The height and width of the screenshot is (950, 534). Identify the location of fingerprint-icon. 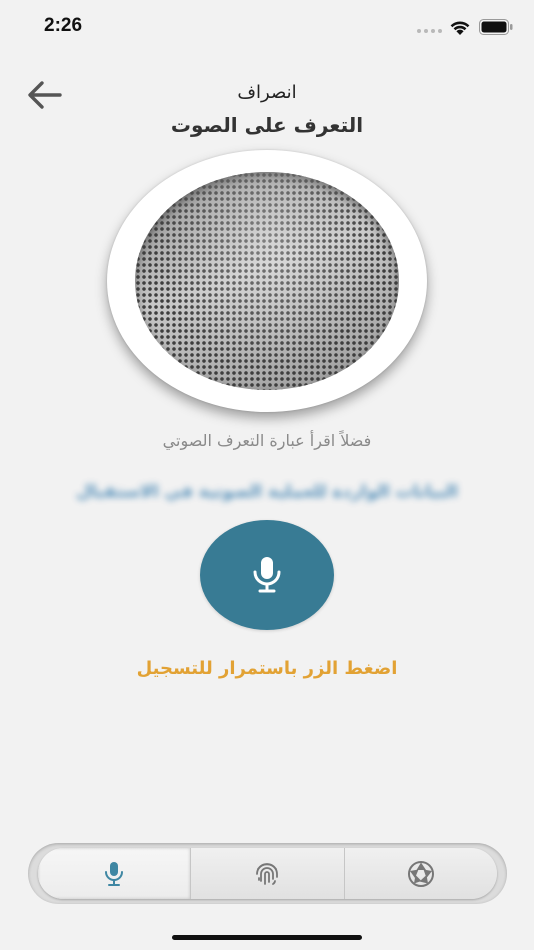
(267, 873).